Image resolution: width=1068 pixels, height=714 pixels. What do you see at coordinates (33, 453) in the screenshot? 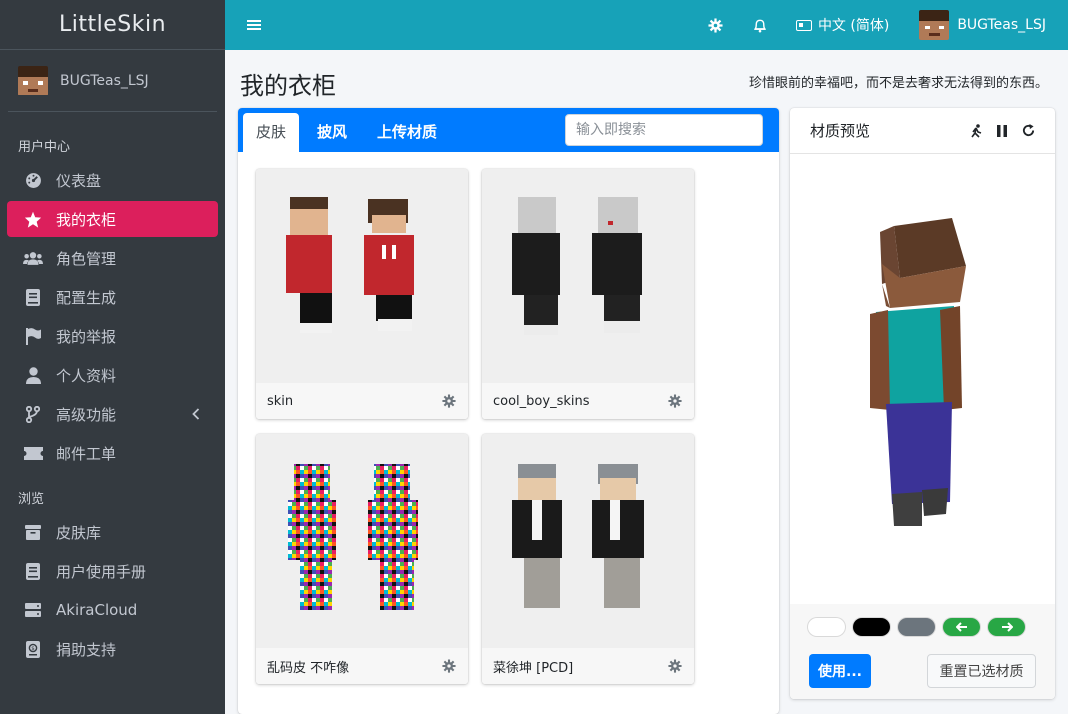
I see `ticket-icon` at bounding box center [33, 453].